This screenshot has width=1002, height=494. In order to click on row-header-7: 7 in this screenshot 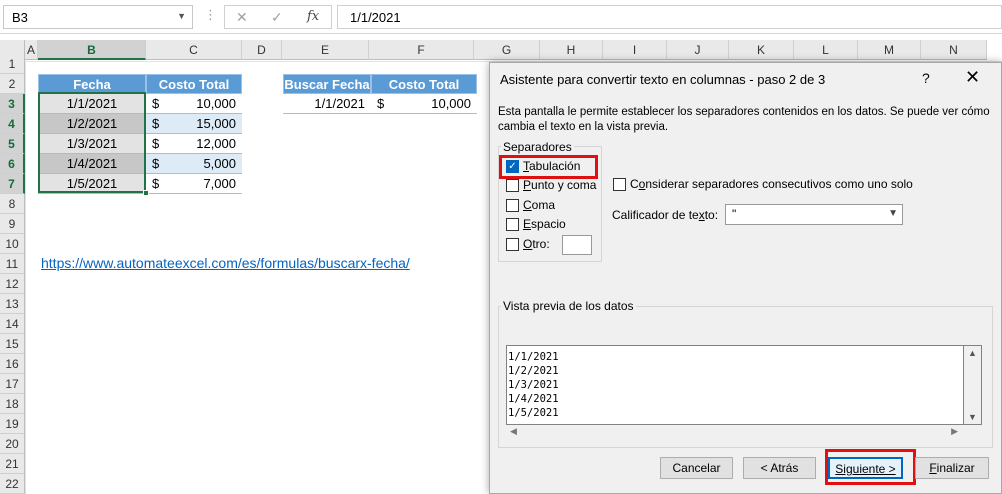, I will do `click(12, 184)`.